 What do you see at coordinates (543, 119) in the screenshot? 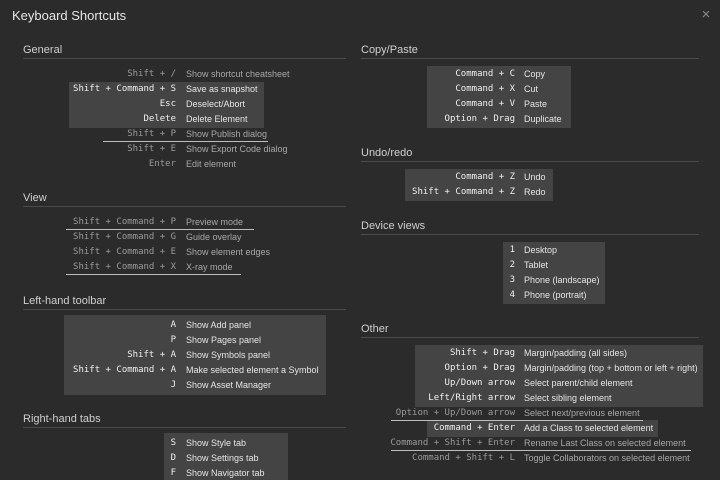
I see `shortcut-desc: Duplicate` at bounding box center [543, 119].